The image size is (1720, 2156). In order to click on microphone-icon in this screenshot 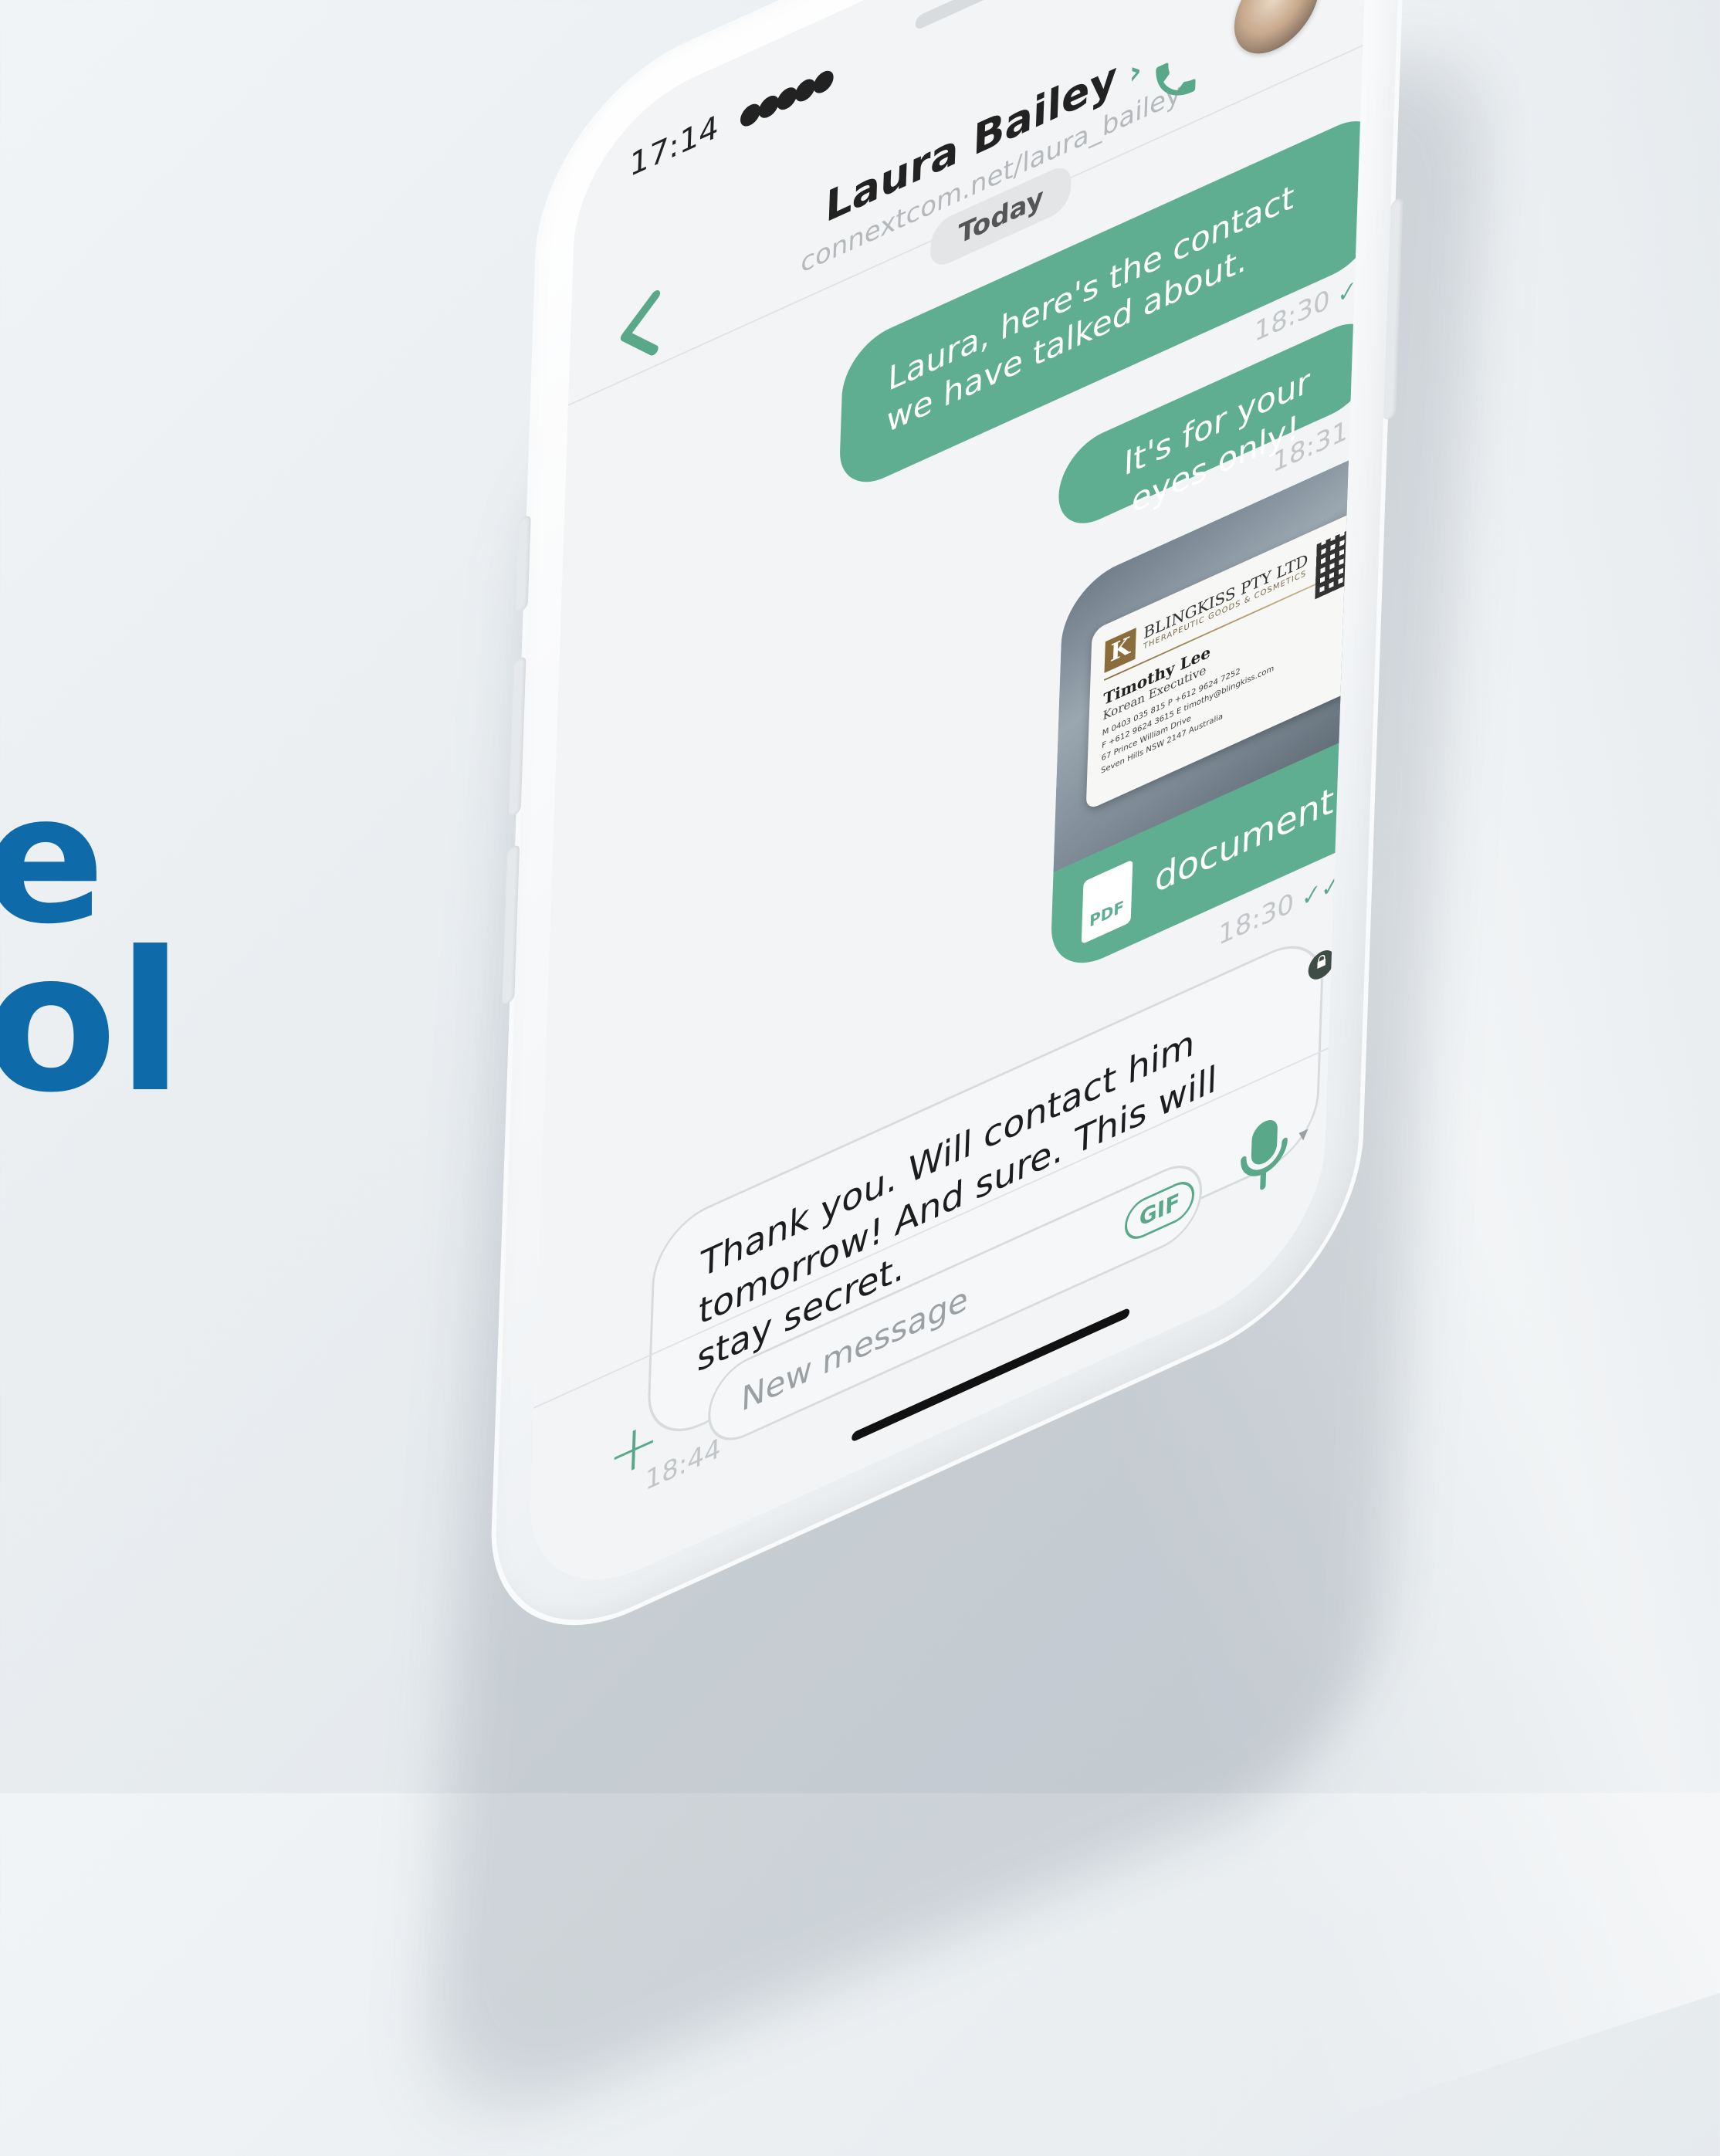, I will do `click(1264, 1155)`.